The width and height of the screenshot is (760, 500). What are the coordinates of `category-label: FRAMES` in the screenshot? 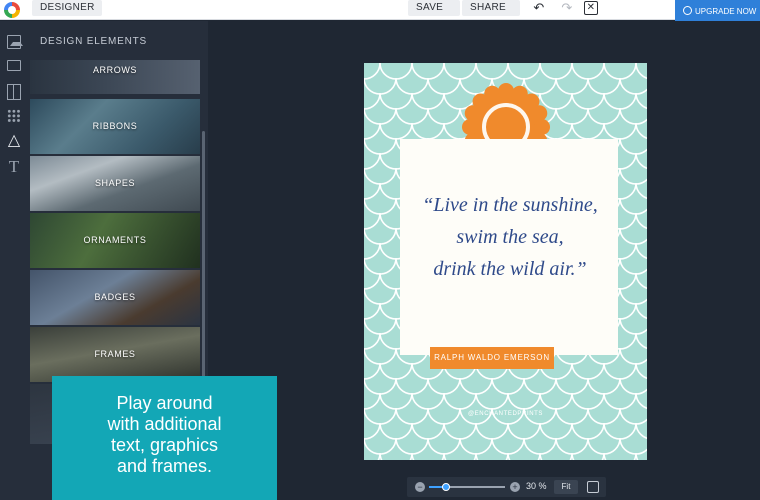 It's located at (115, 354).